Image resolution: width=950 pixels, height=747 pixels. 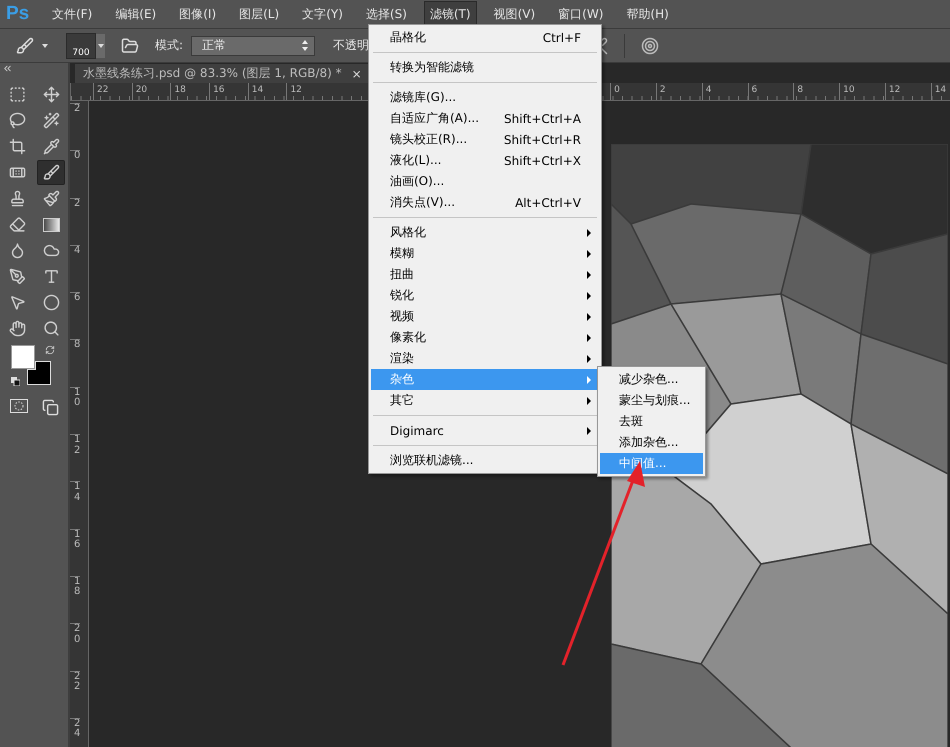 What do you see at coordinates (50, 407) in the screenshot?
I see `screen-mode-icon` at bounding box center [50, 407].